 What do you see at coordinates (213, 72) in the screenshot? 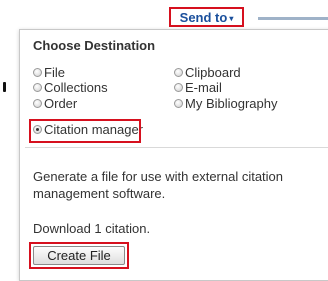
I see `option-label: Clipboard` at bounding box center [213, 72].